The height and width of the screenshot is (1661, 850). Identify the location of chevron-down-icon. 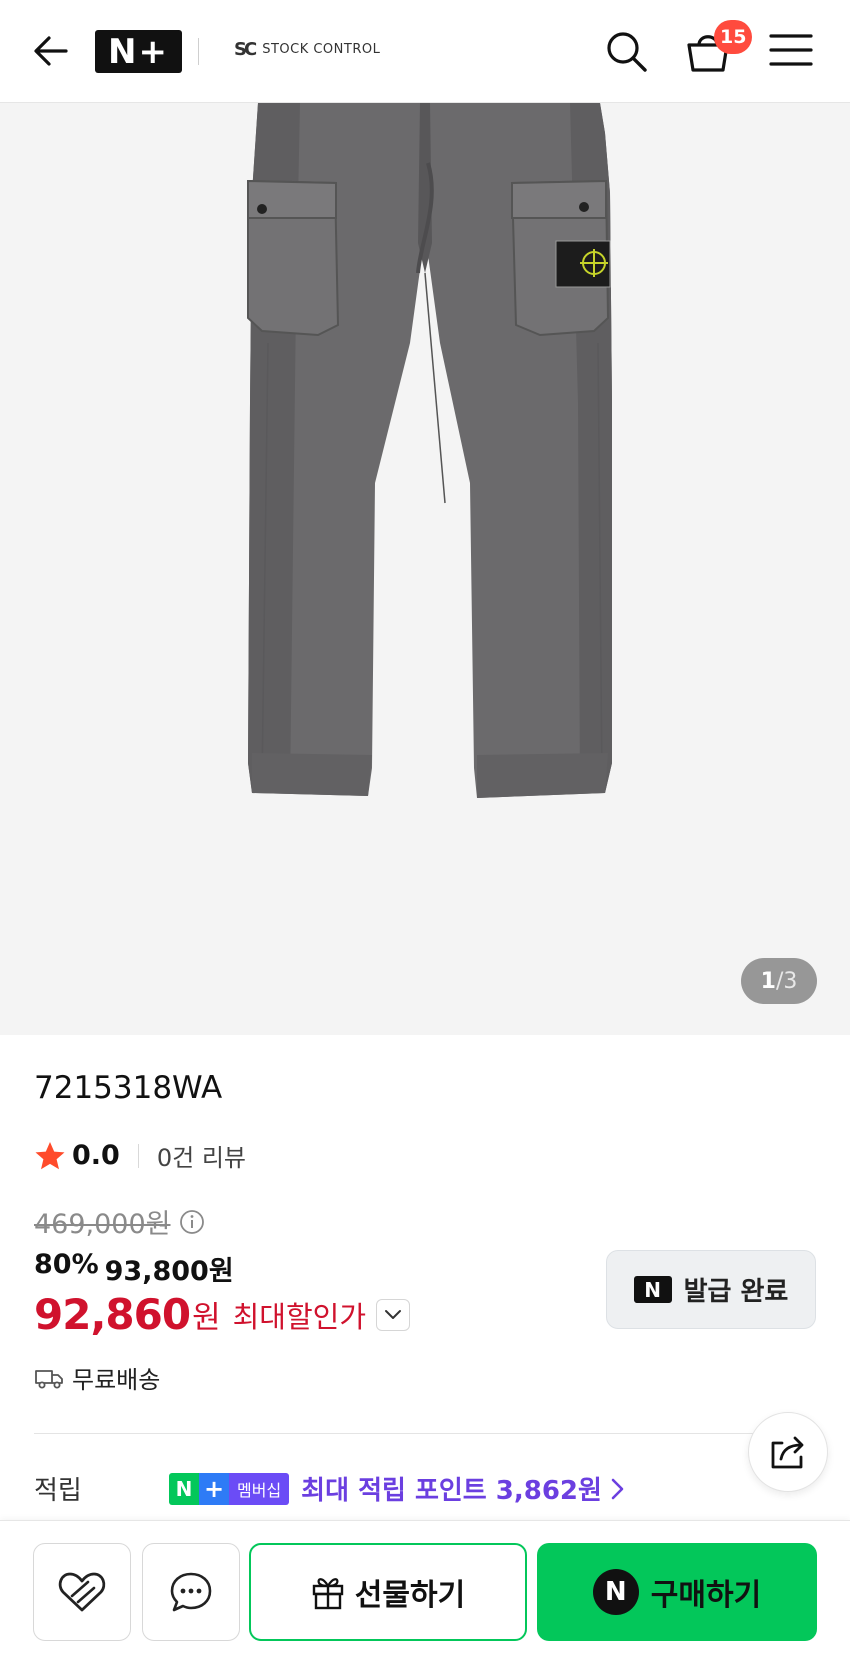
(393, 1314).